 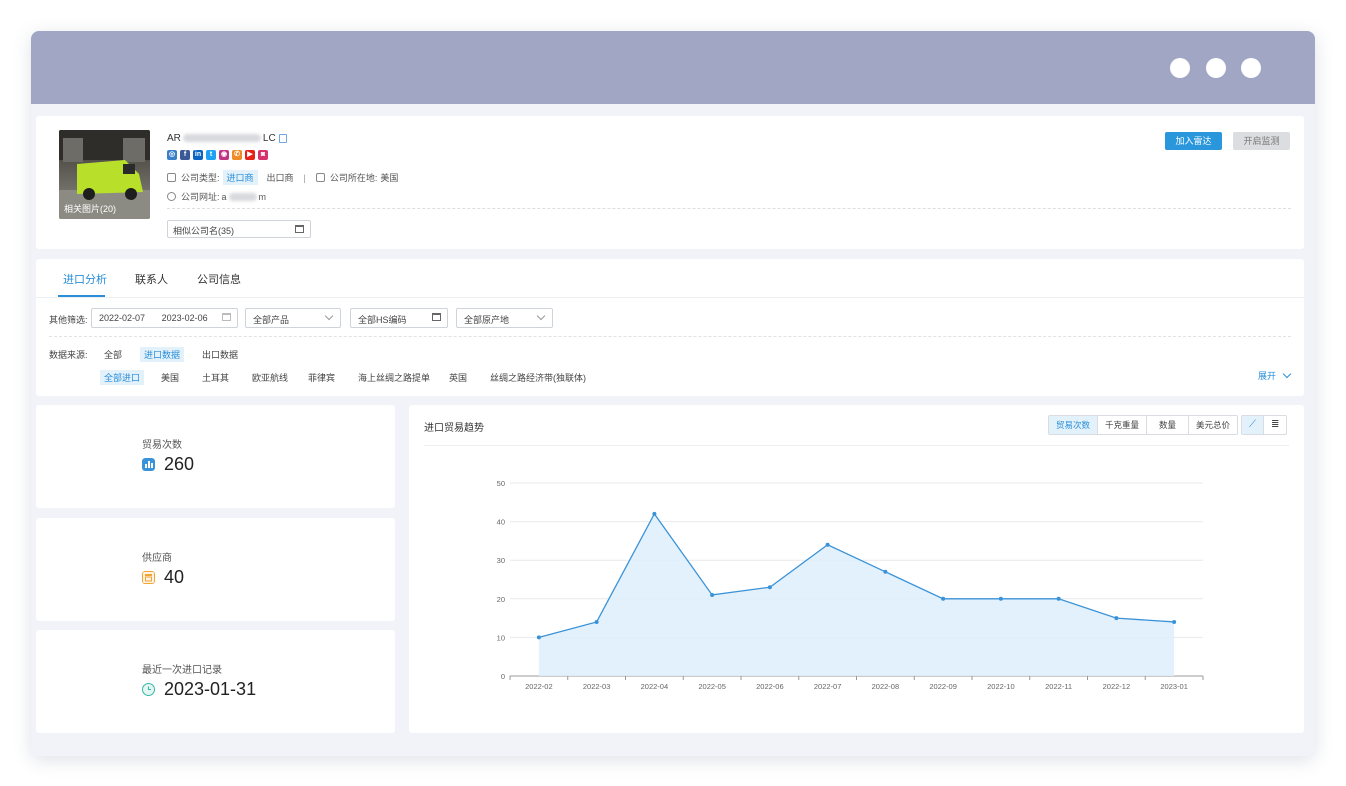 What do you see at coordinates (270, 377) in the screenshot?
I see `region-eurasia: 欧亚航线` at bounding box center [270, 377].